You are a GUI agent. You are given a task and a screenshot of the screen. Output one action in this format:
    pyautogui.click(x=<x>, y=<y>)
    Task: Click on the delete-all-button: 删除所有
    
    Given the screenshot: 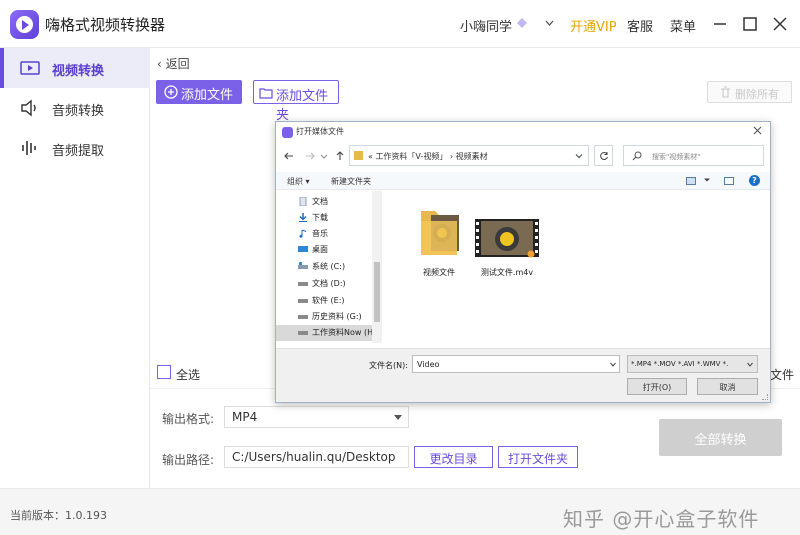 What is the action you would take?
    pyautogui.click(x=749, y=92)
    